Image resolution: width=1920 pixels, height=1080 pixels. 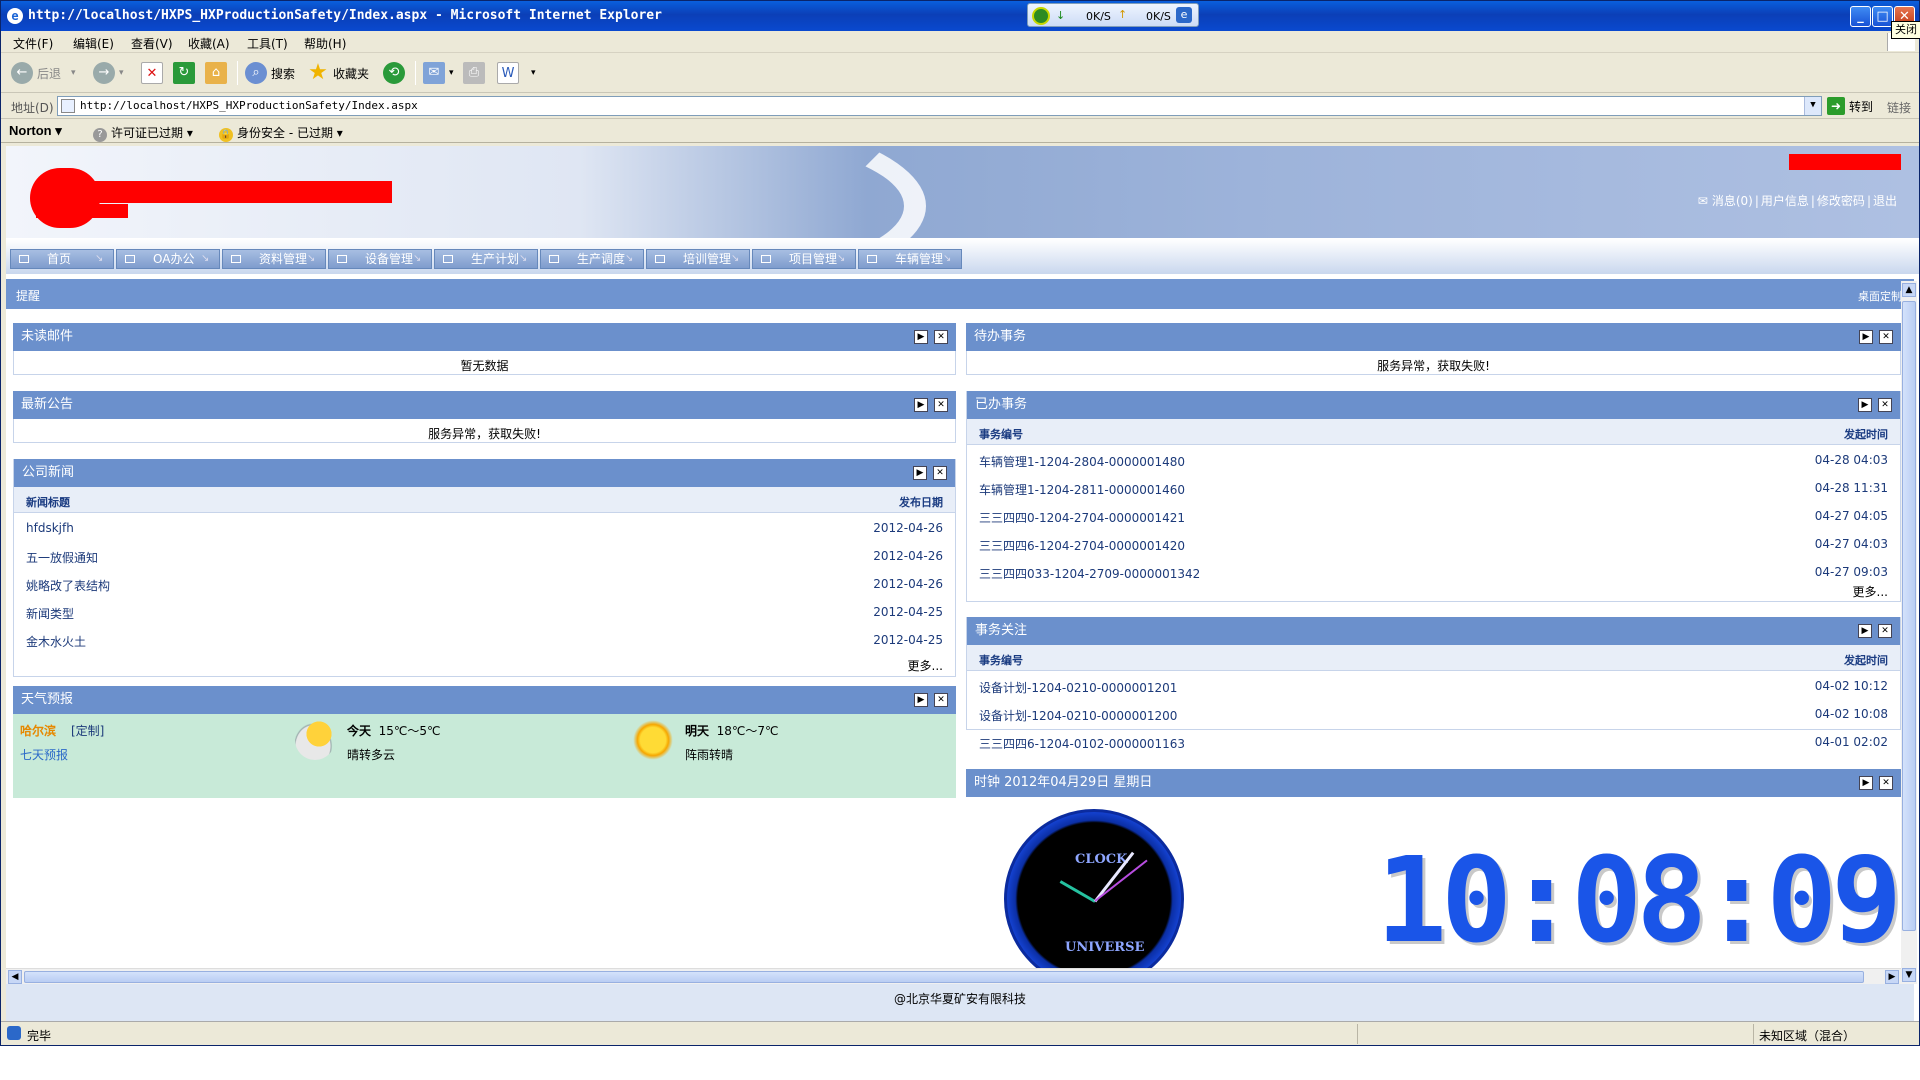 I want to click on go-button: ➜ 转到, so click(x=1850, y=106).